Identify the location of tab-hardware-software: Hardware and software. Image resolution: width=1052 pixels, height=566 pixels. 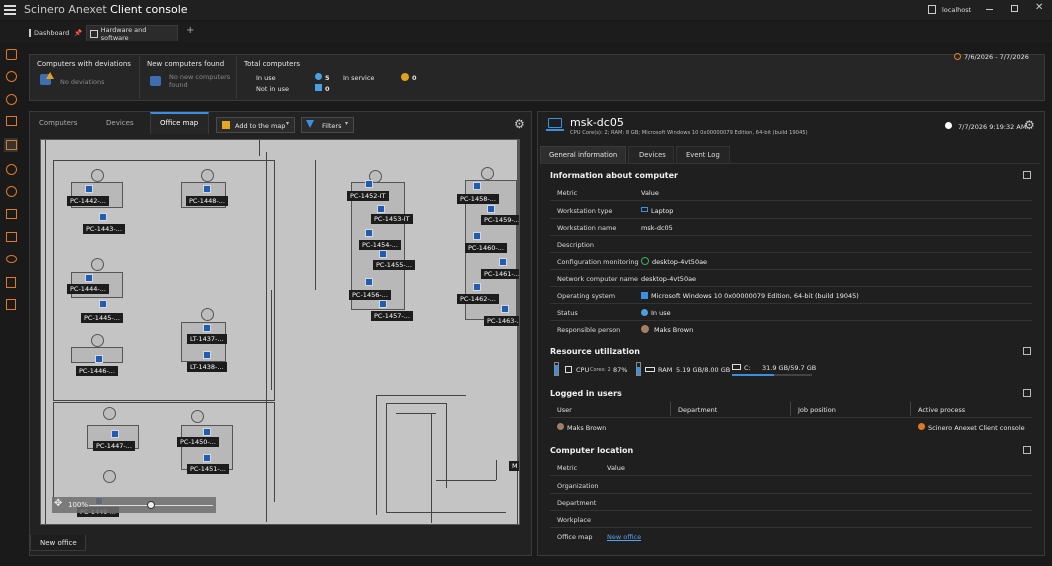
(132, 33).